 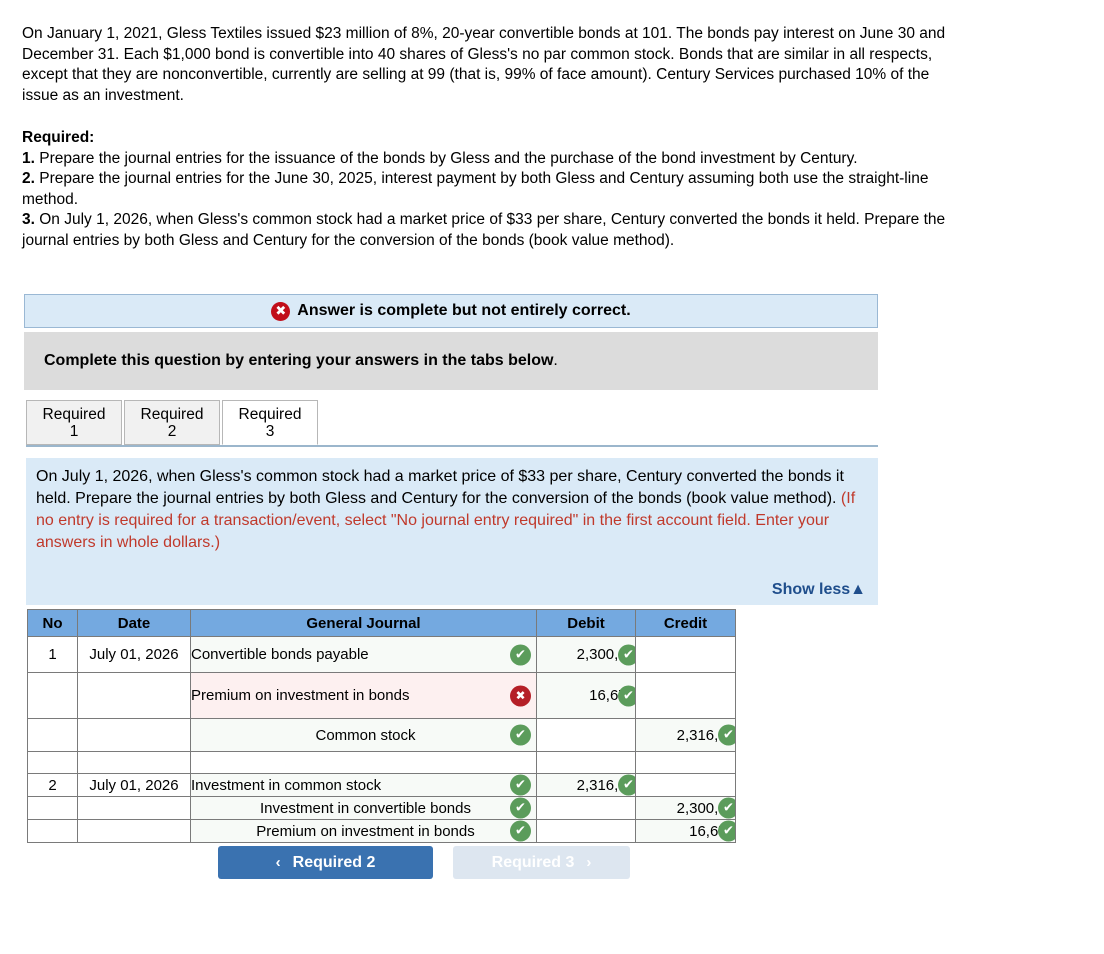 I want to click on show-less-link: Show less▲, so click(x=819, y=590).